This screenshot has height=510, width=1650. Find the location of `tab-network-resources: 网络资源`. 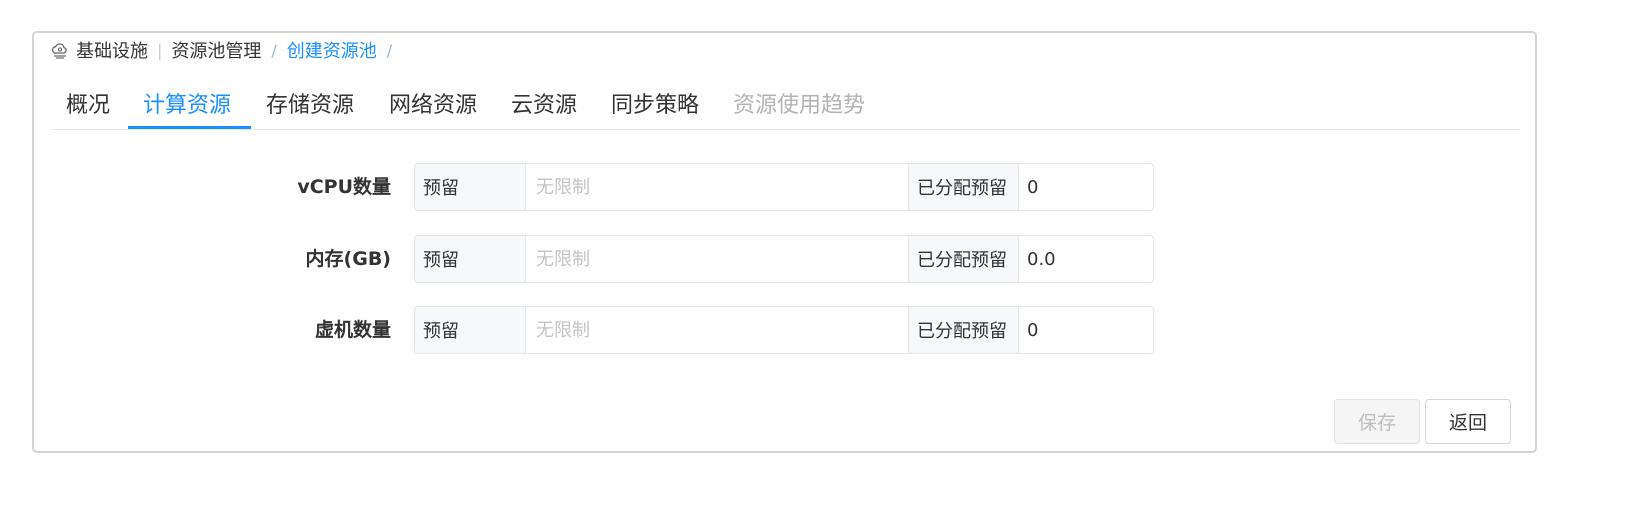

tab-network-resources: 网络资源 is located at coordinates (433, 103).